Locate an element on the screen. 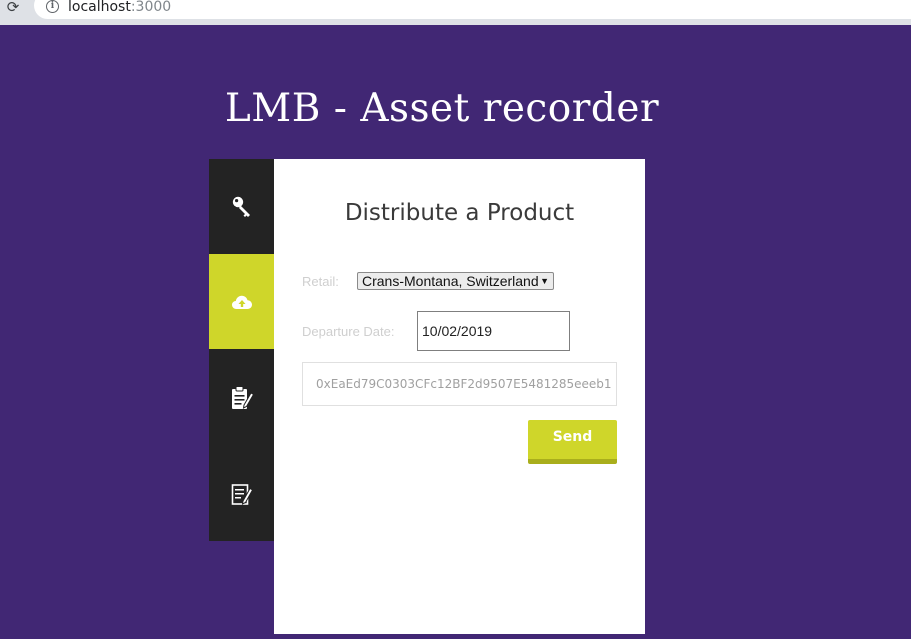  url-host: localhost is located at coordinates (99, 7).